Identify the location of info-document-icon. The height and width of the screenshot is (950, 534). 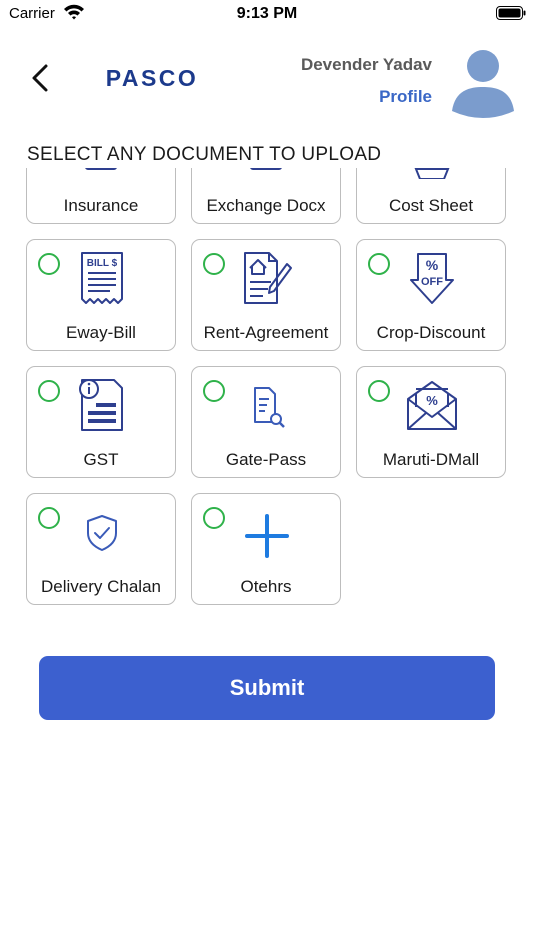
(101, 405).